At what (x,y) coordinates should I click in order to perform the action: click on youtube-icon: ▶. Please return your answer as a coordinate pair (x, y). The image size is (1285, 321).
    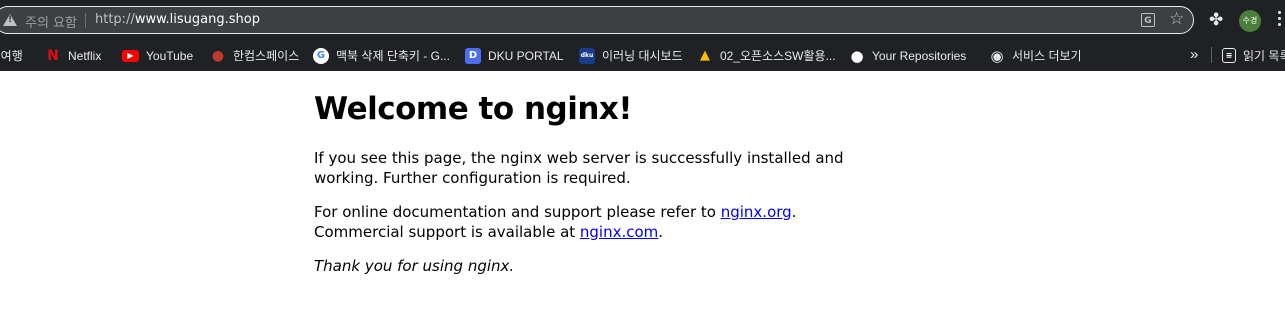
    Looking at the image, I should click on (130, 55).